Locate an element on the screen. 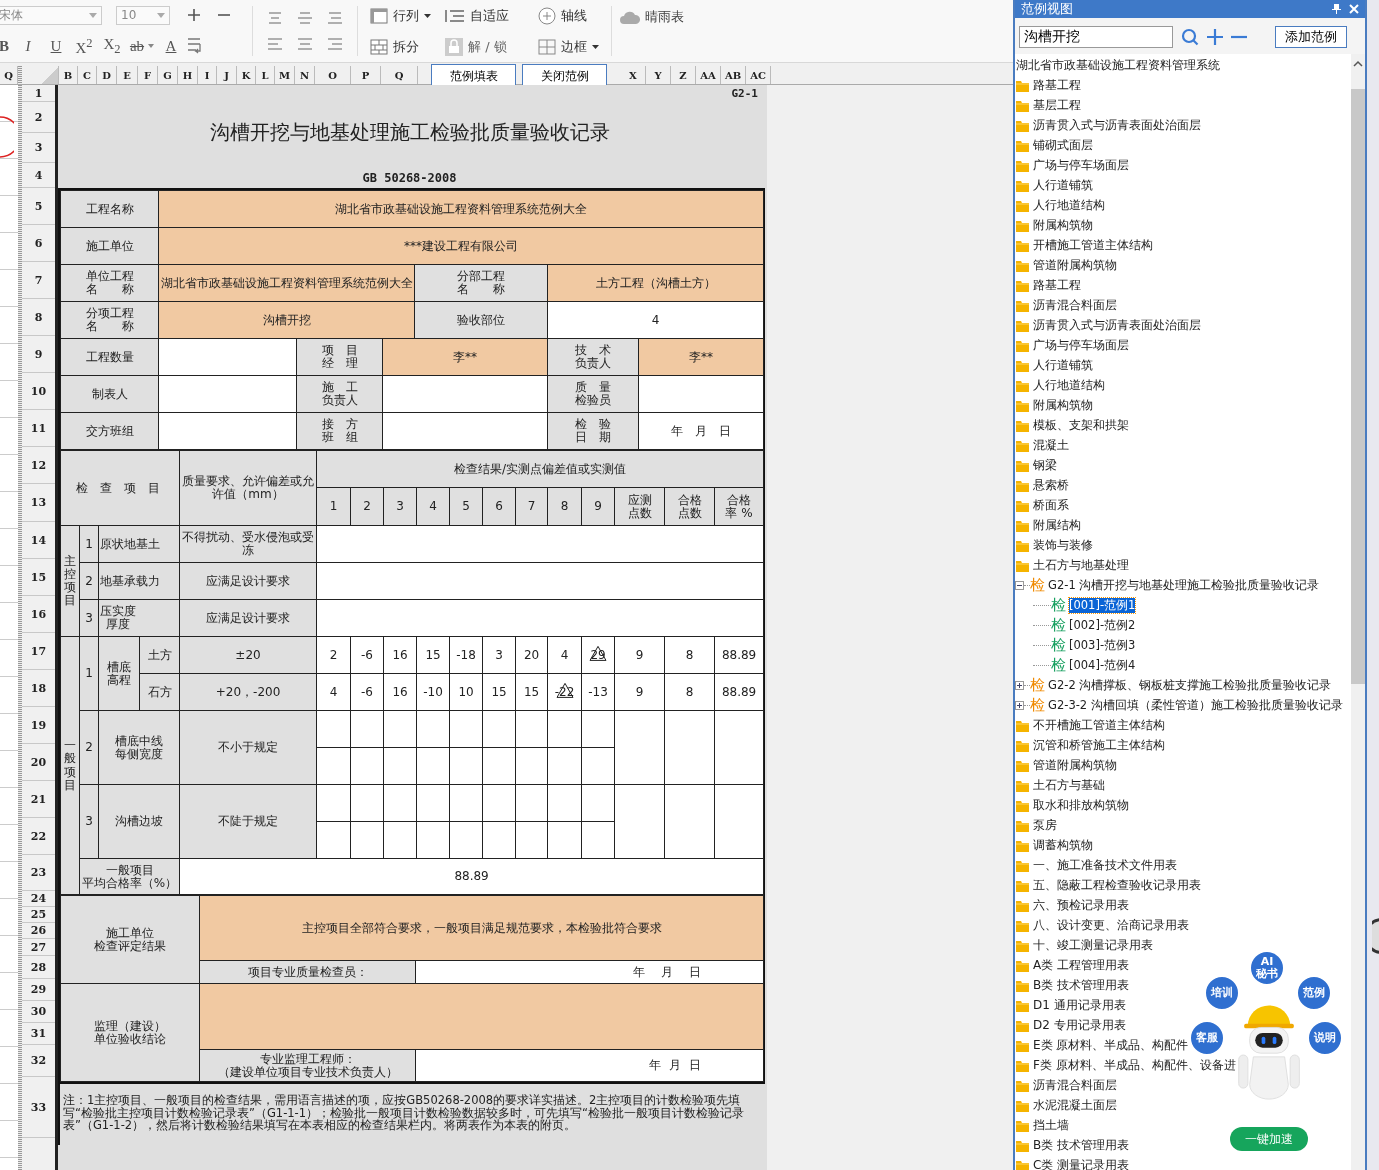 The height and width of the screenshot is (1170, 1379). tree-item: 取水和排放构筑物 is located at coordinates (1081, 805).